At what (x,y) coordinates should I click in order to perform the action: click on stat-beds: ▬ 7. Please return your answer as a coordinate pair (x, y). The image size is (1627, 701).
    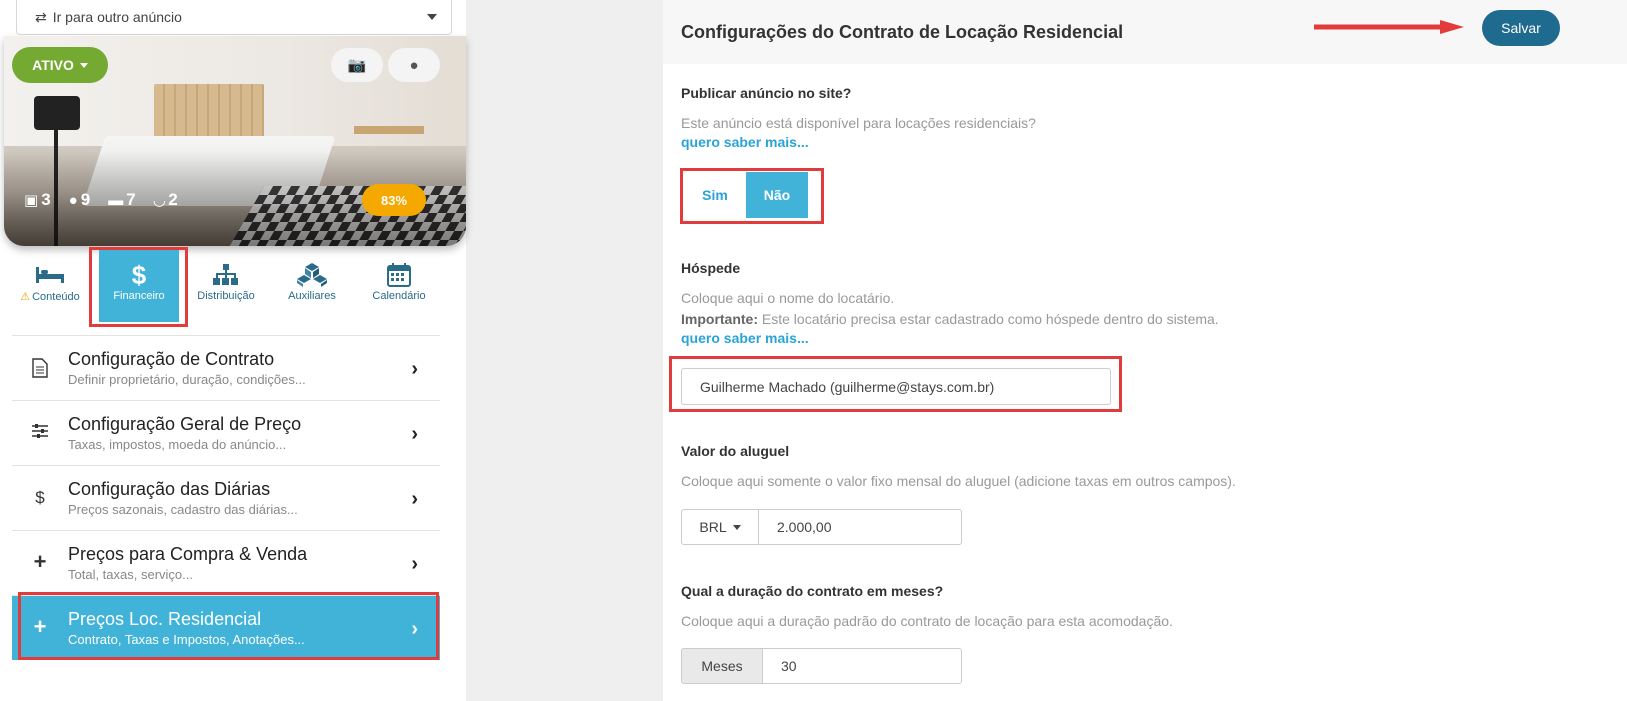
    Looking at the image, I should click on (122, 199).